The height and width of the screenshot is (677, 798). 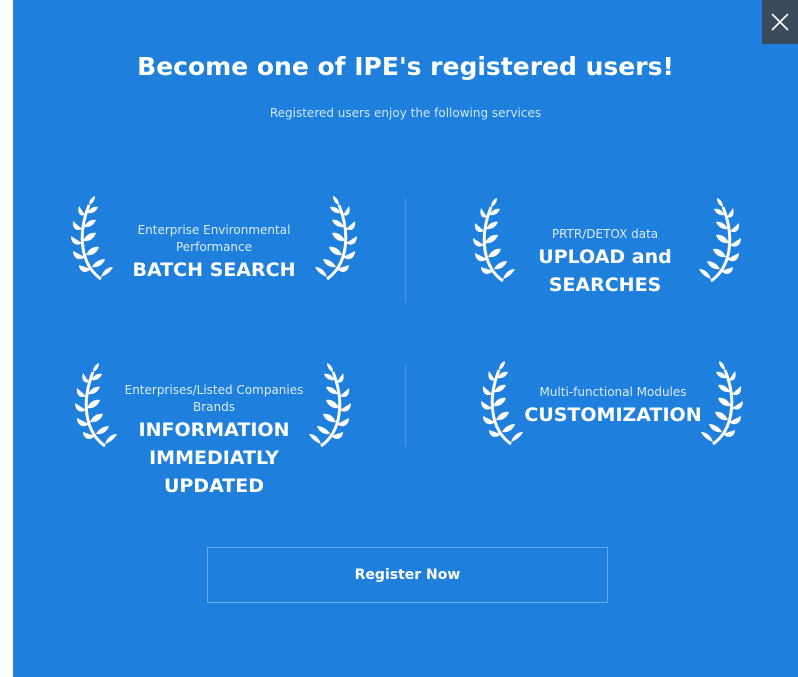 What do you see at coordinates (214, 230) in the screenshot?
I see `feature-small-text: Enterprise Environmental` at bounding box center [214, 230].